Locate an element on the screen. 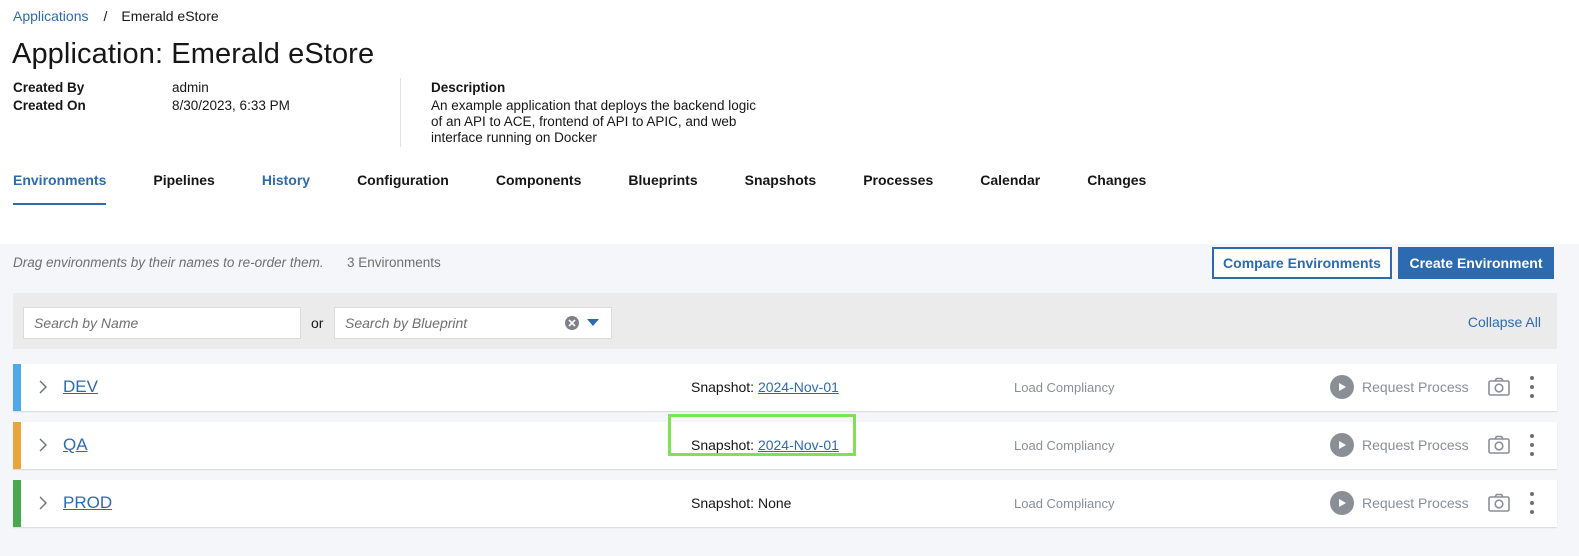 The height and width of the screenshot is (556, 1579). snapshot-info: Snapshot: None is located at coordinates (741, 503).